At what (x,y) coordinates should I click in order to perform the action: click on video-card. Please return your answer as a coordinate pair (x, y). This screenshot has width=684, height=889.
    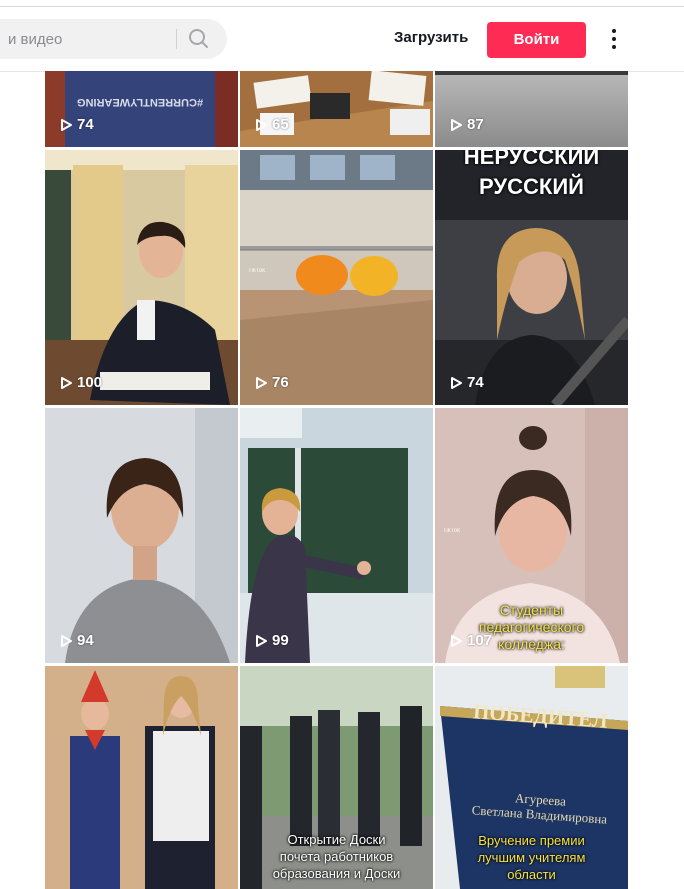
    Looking at the image, I should click on (141, 777).